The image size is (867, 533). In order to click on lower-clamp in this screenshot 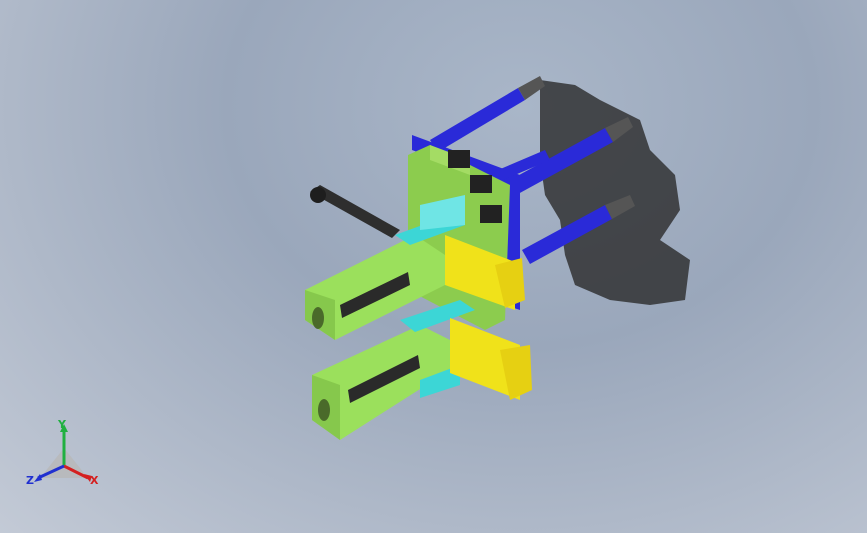, I will do `click(491, 359)`.